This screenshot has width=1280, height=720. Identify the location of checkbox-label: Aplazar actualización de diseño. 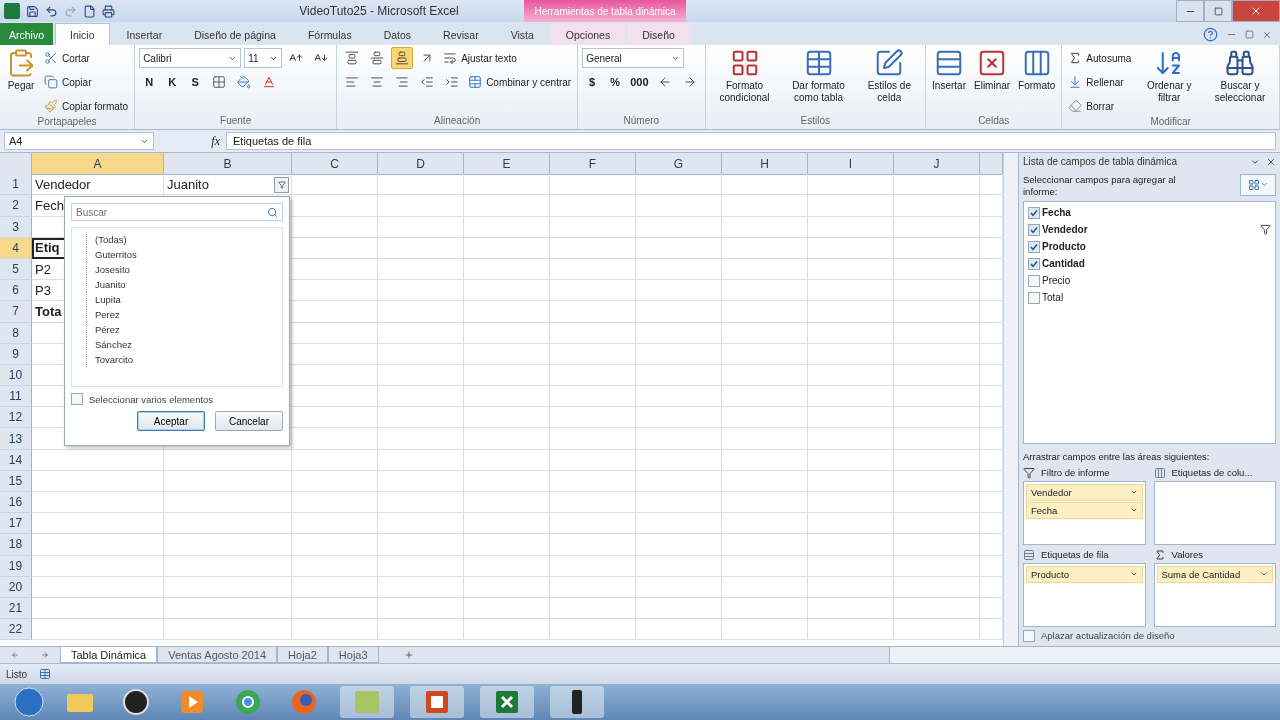
(1108, 636).